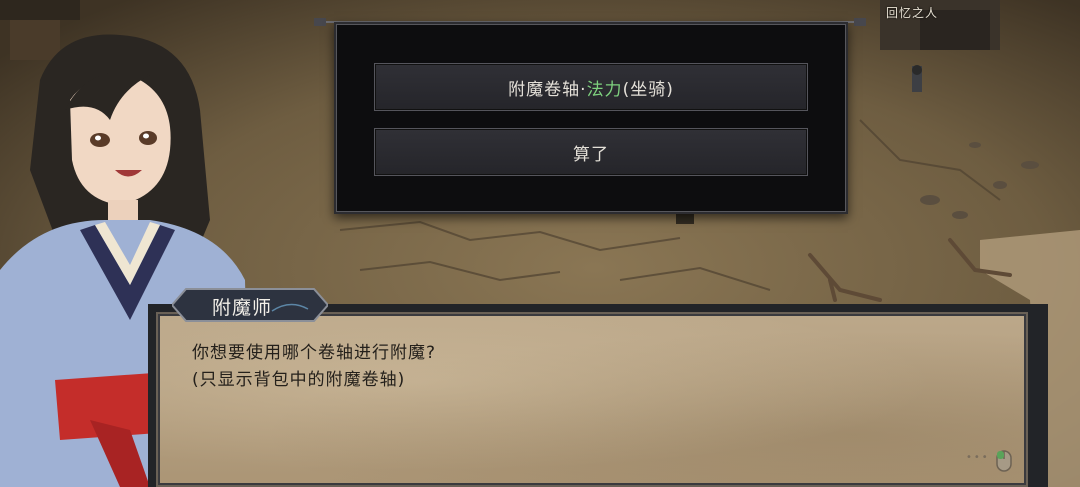 The height and width of the screenshot is (487, 1080). I want to click on choice-1-suffix: (坐骑), so click(648, 89).